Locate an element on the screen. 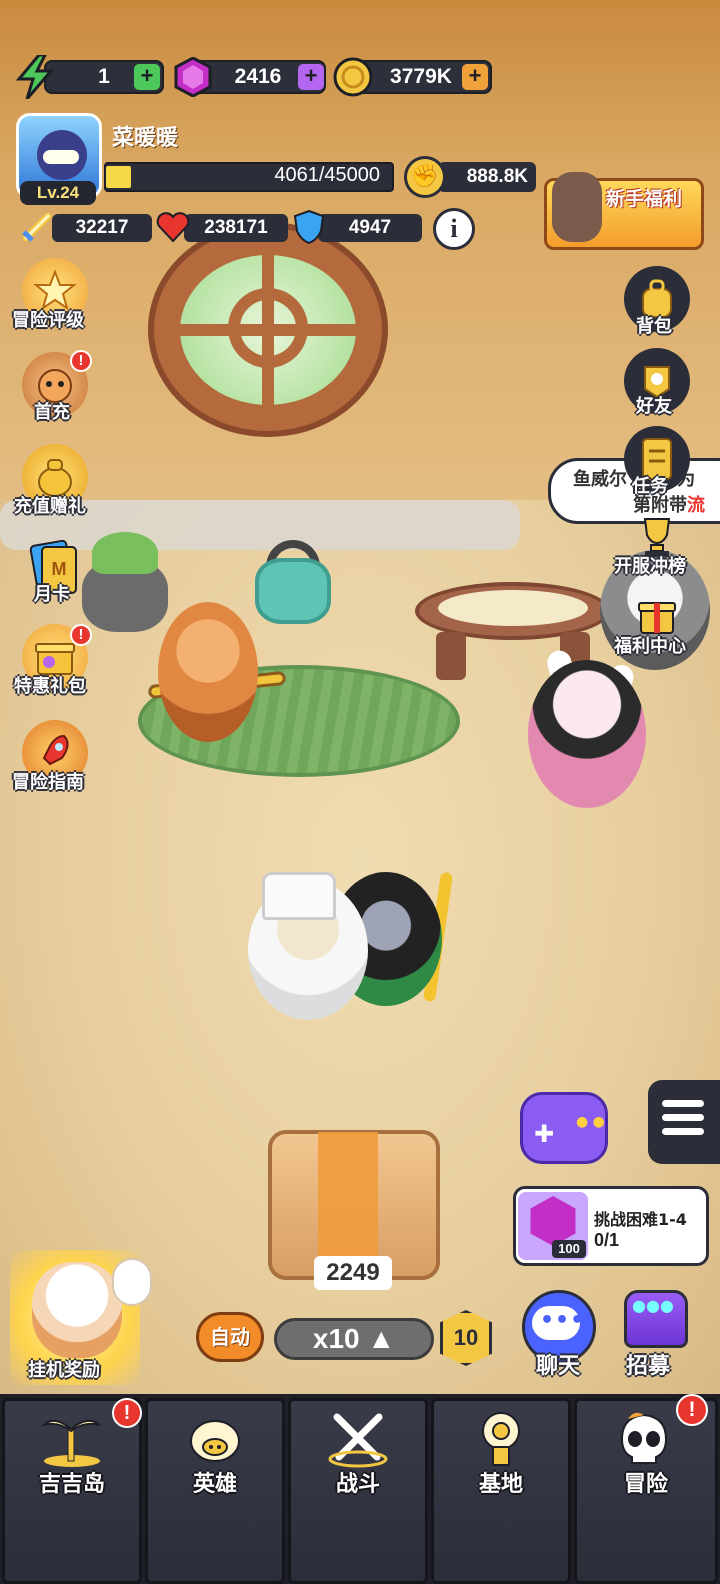  plant is located at coordinates (125, 553).